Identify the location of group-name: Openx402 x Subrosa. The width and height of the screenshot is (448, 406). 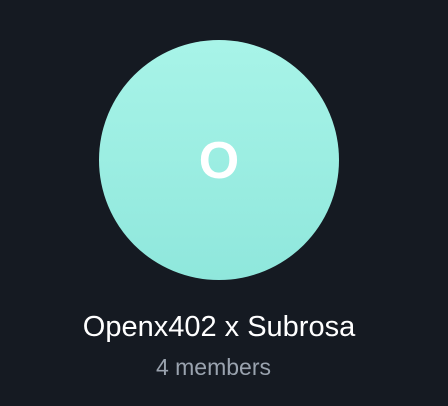
(219, 327).